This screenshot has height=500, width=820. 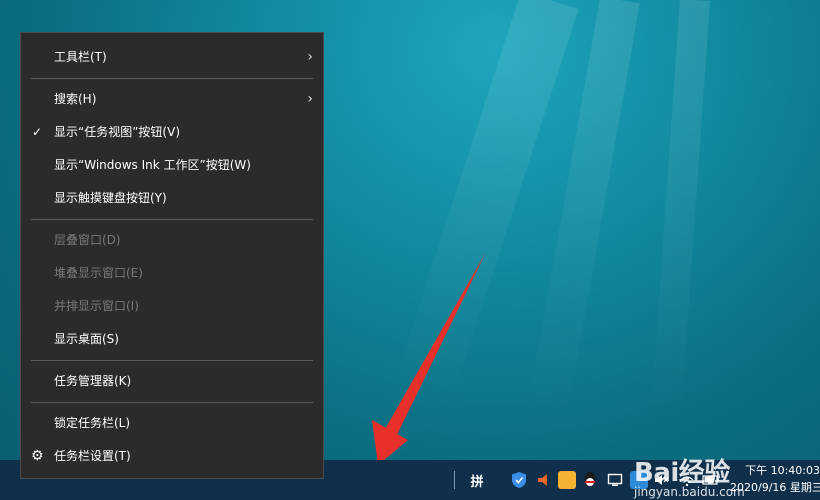 I want to click on menu-item-show-task-view: ✓ 显示“任务视图”按钮(V), so click(x=172, y=132).